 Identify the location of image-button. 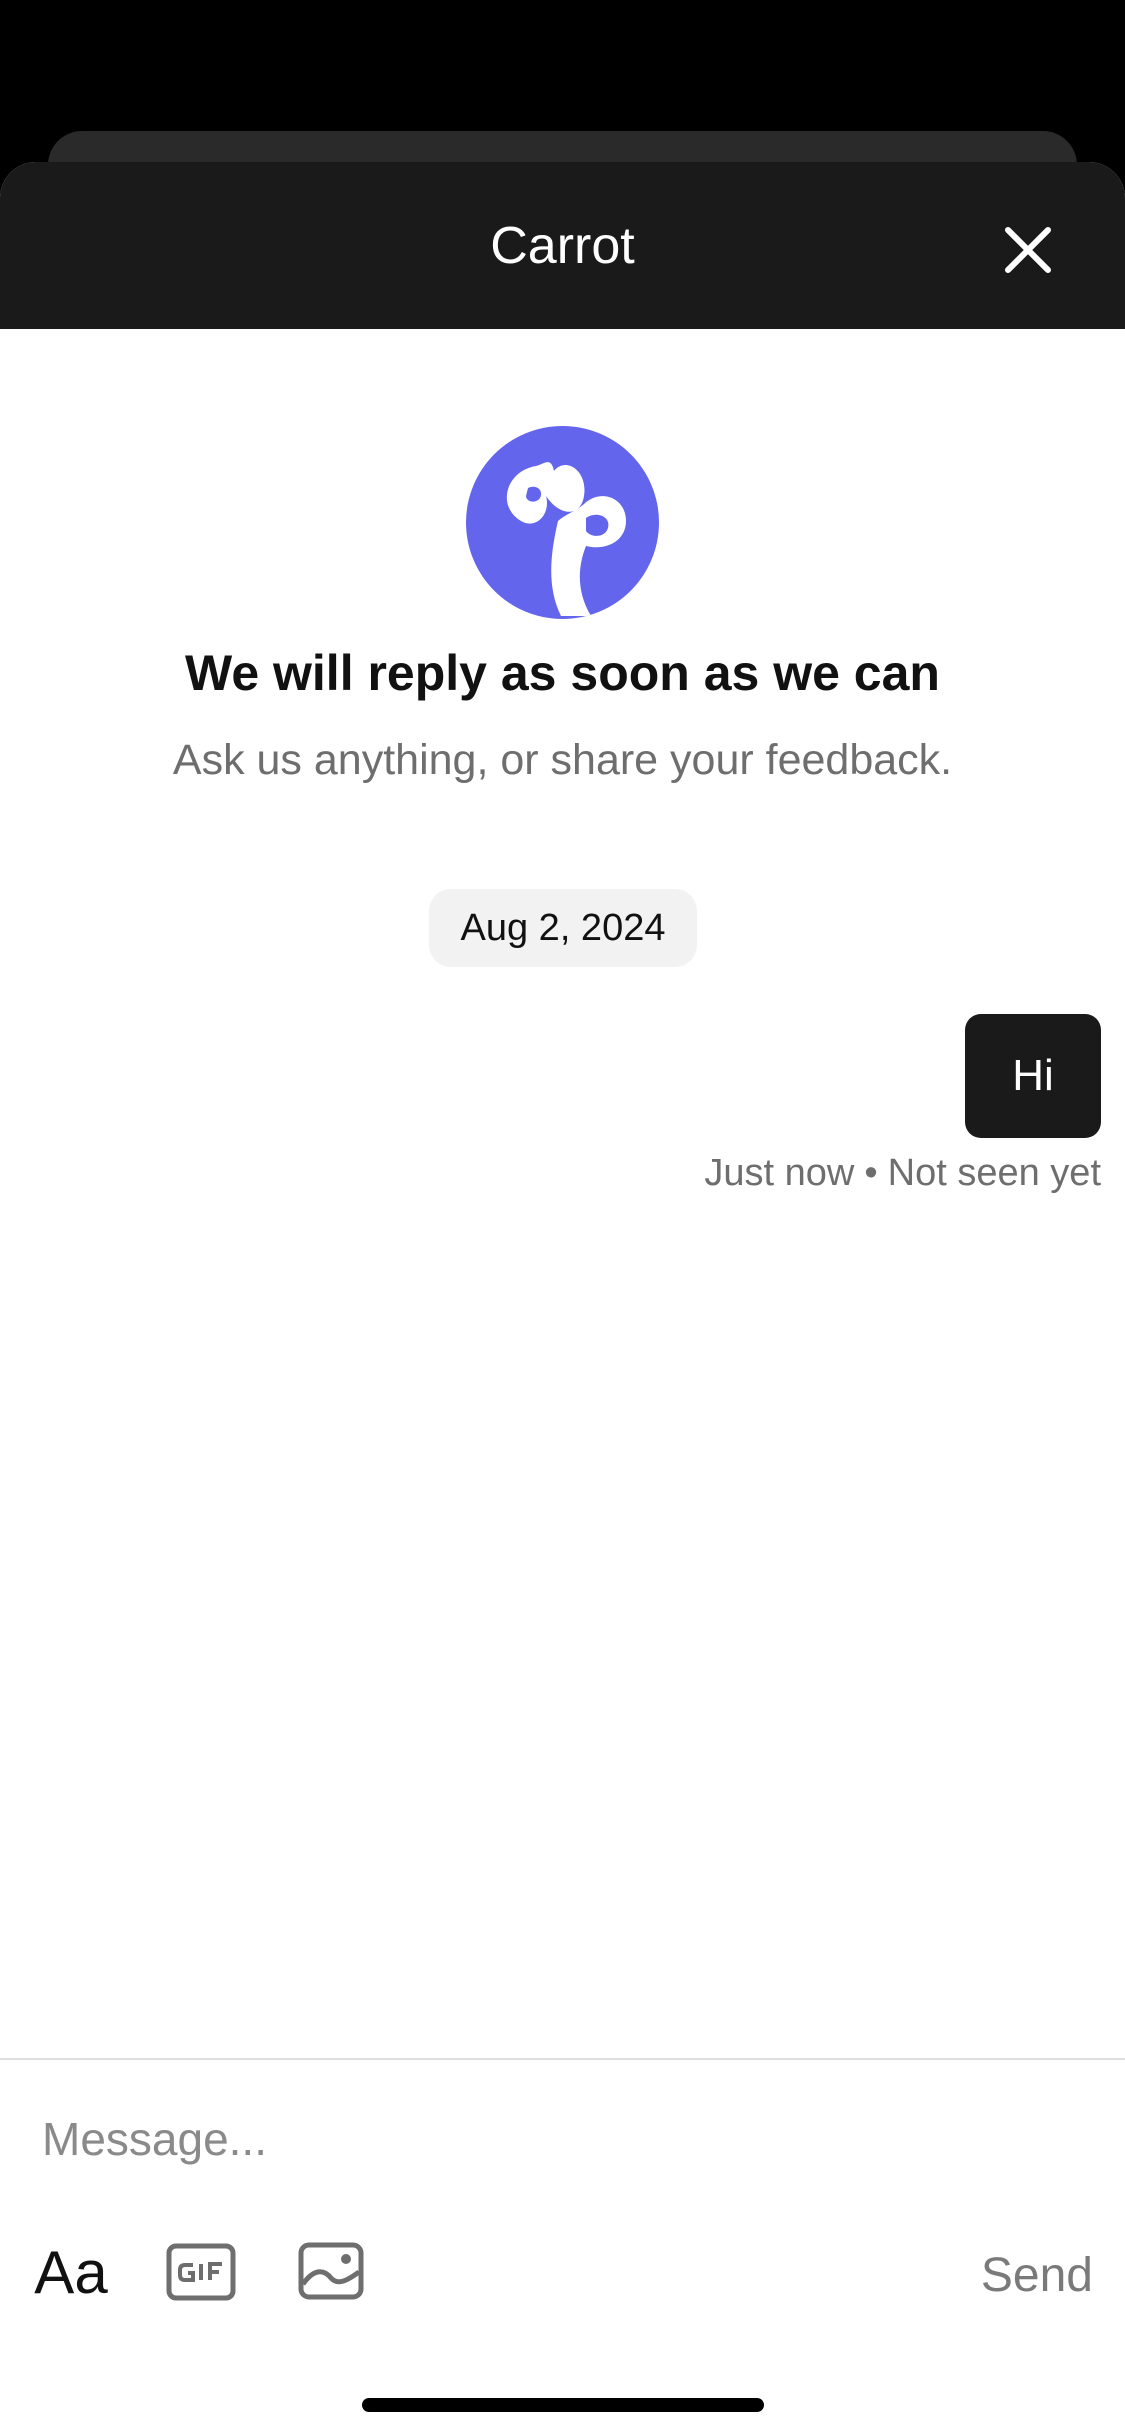
(331, 2271).